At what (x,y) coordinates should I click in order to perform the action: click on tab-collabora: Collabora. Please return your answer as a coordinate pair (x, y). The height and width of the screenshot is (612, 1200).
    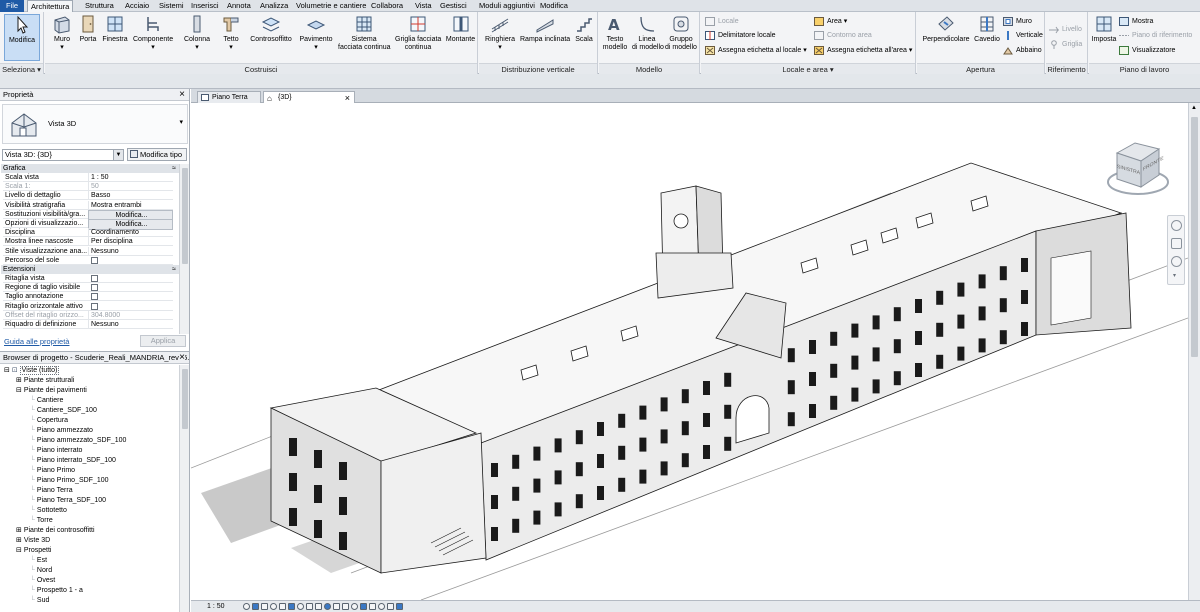
    Looking at the image, I should click on (387, 6).